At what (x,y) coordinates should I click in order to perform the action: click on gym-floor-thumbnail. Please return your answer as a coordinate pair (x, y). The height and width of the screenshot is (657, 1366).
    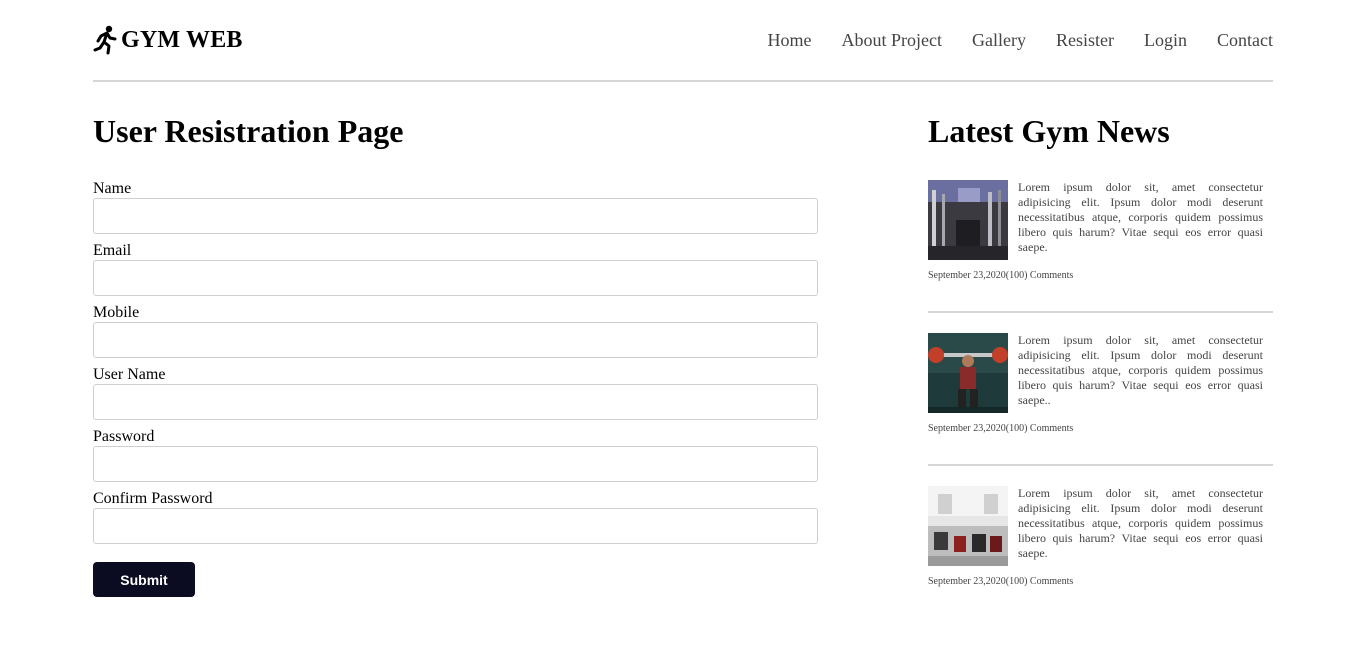
    Looking at the image, I should click on (968, 526).